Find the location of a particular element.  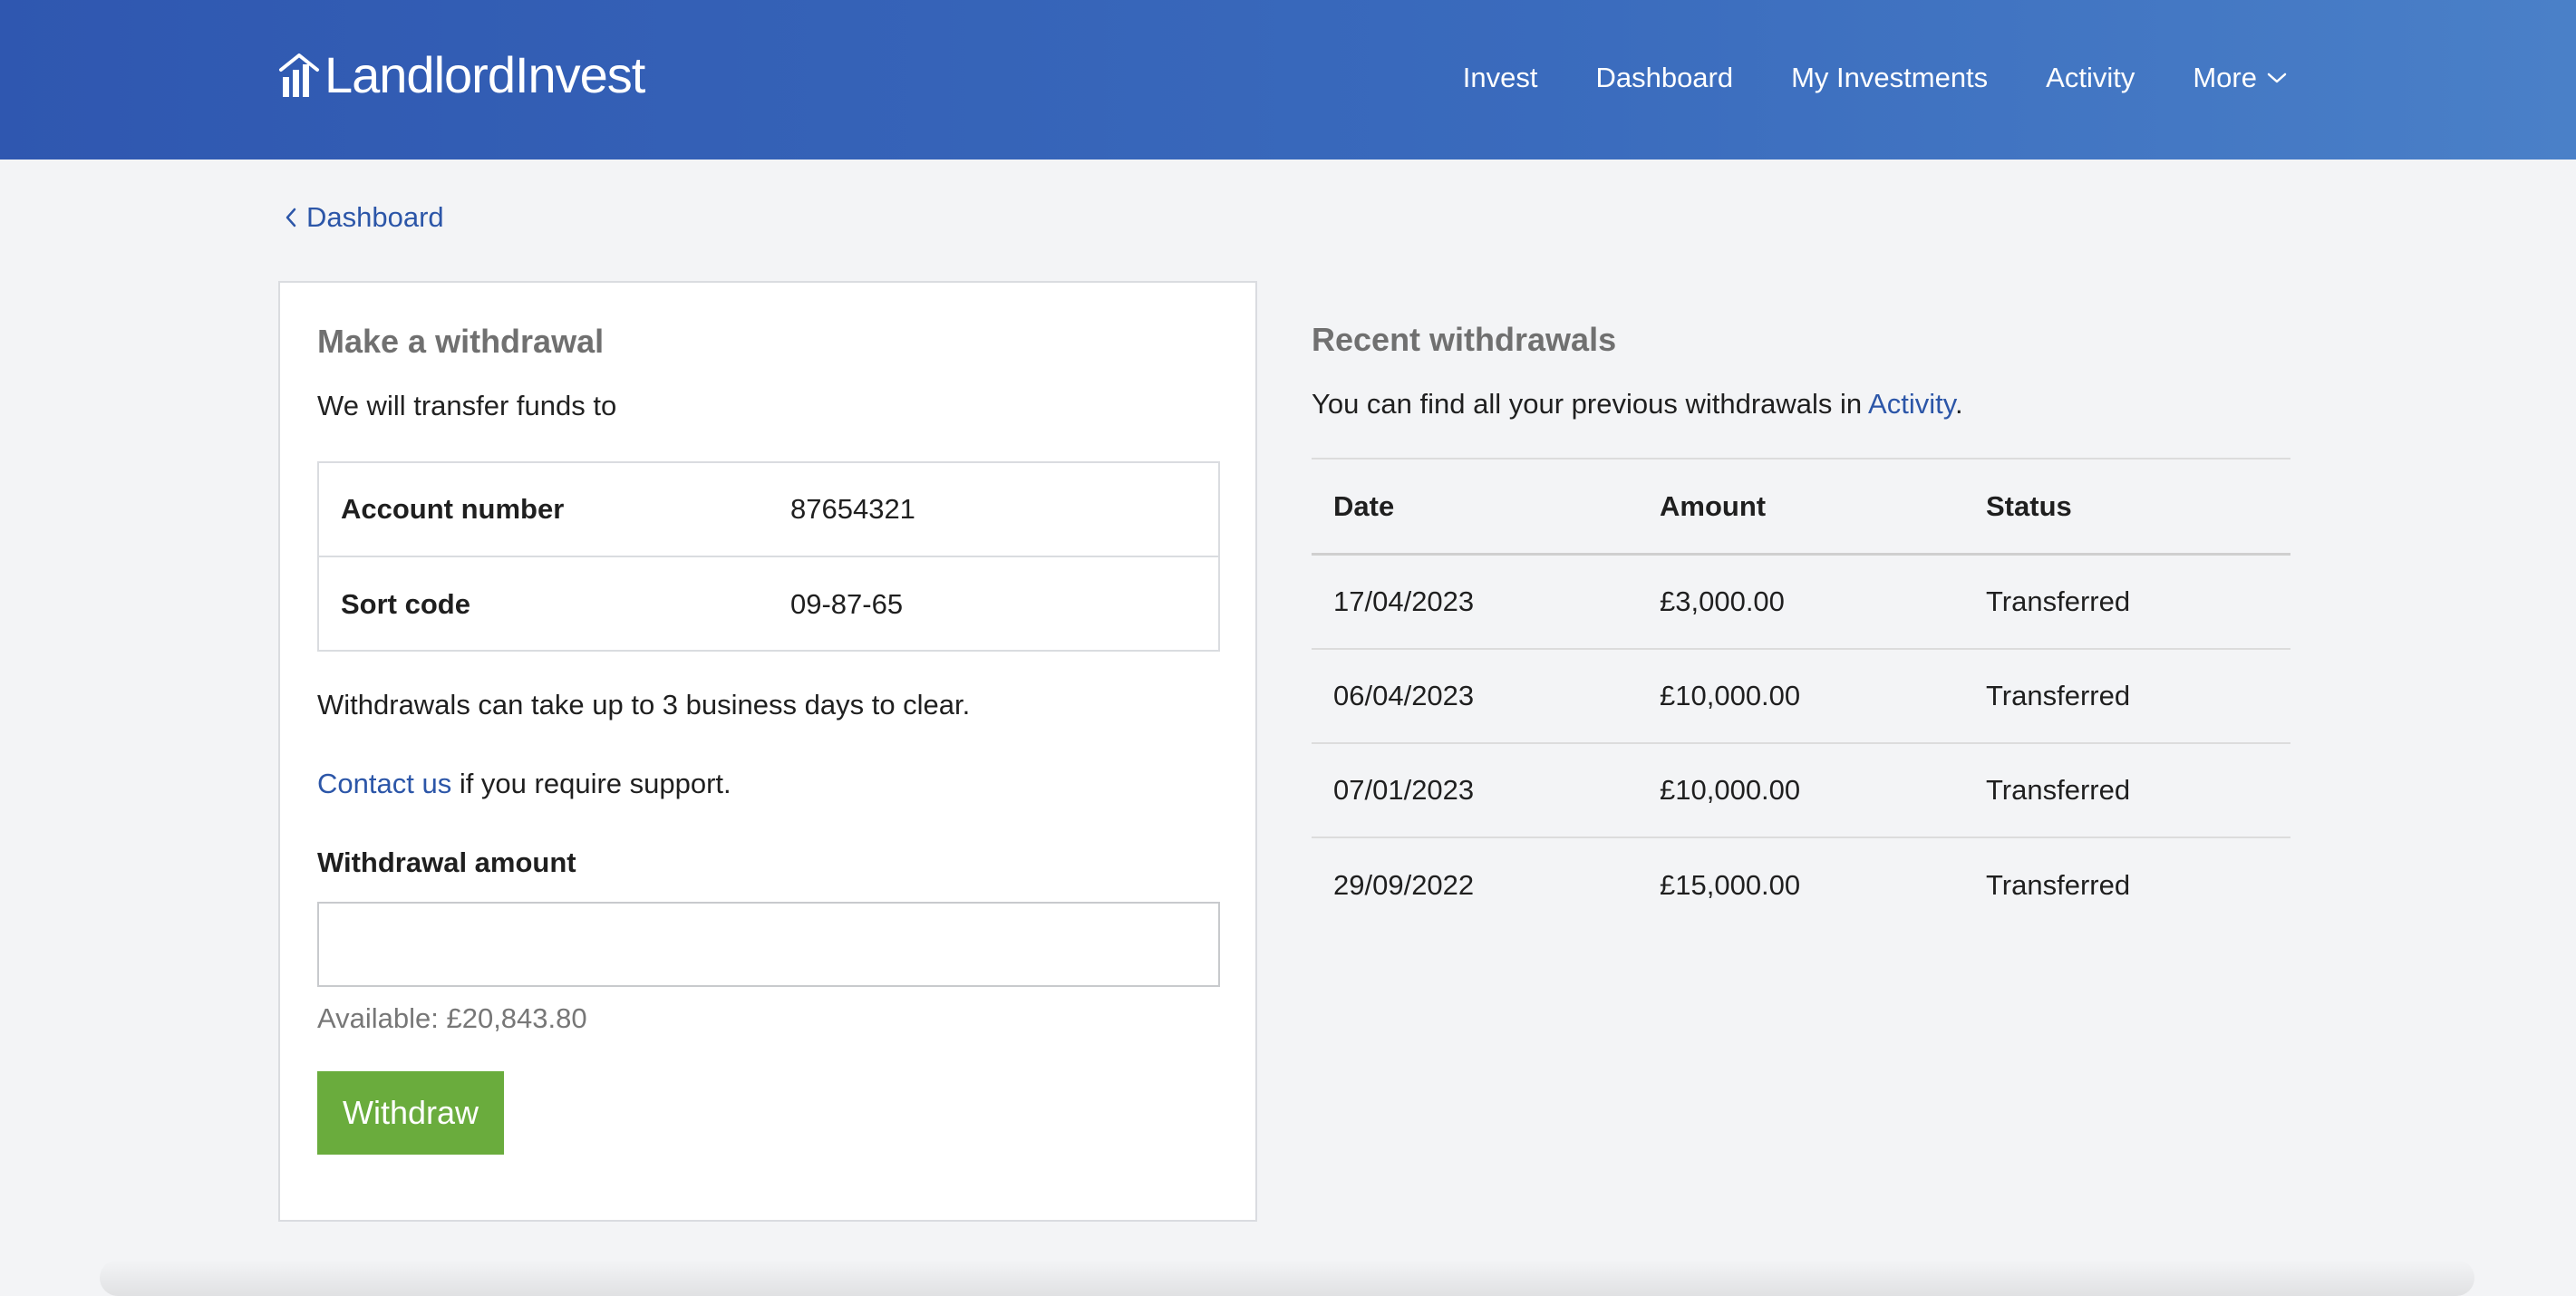

table-row: 06/04/2023 £10,000.00 Transferred is located at coordinates (1801, 697).